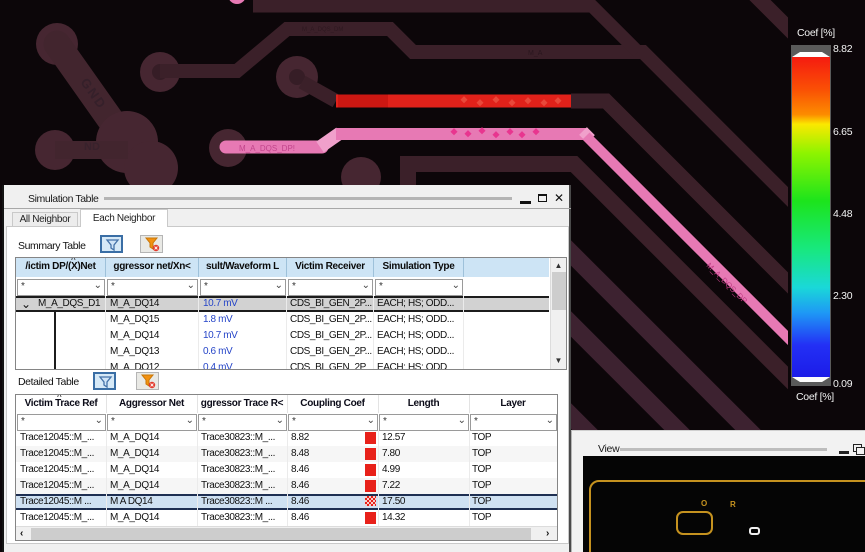  Describe the element at coordinates (267, 148) in the screenshot. I see `svg-text: M_A_DQS_DP!` at that location.